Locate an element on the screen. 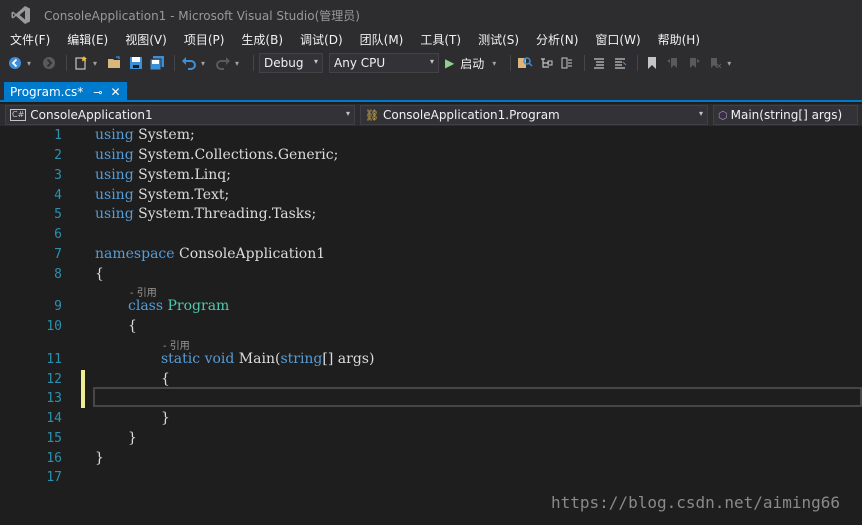 This screenshot has height=525, width=862. platform-value: Any CPU is located at coordinates (360, 63).